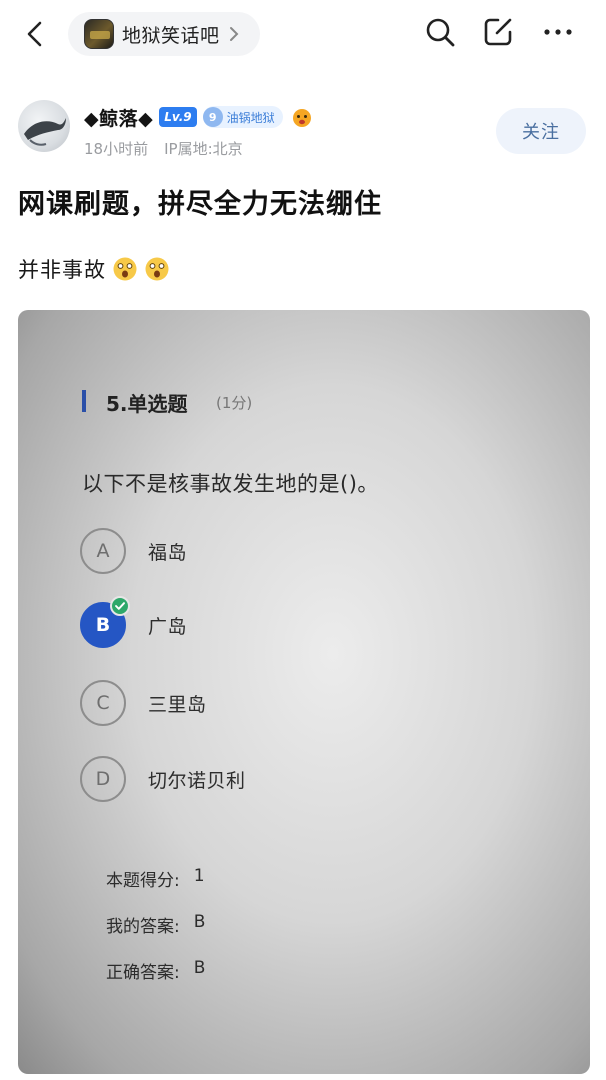 This screenshot has width=606, height=1080. I want to click on search-icon, so click(440, 32).